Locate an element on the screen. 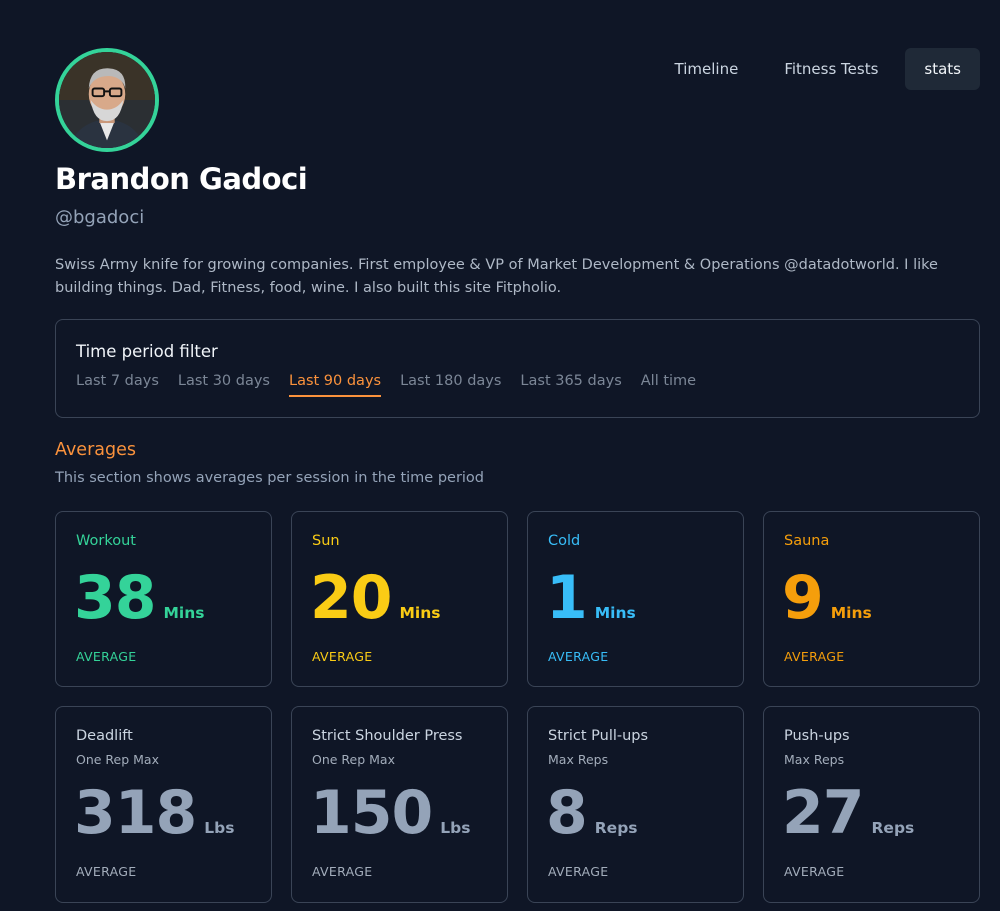 The height and width of the screenshot is (911, 1000). stat-card-deadlift: Deadlift One Rep Max 318 Lbs AVERAGE is located at coordinates (163, 804).